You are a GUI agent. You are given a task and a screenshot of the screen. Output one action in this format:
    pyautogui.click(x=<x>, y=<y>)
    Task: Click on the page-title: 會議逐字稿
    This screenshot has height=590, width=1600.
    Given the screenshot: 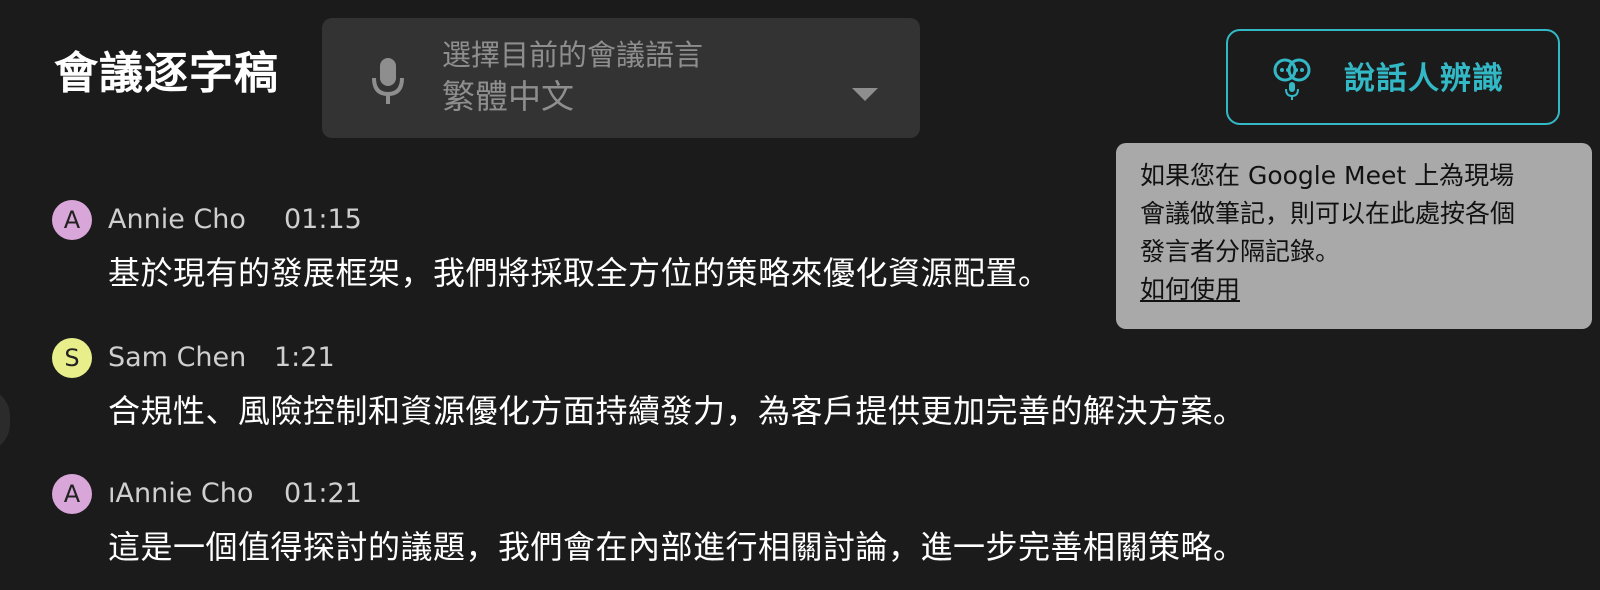 What is the action you would take?
    pyautogui.click(x=166, y=73)
    